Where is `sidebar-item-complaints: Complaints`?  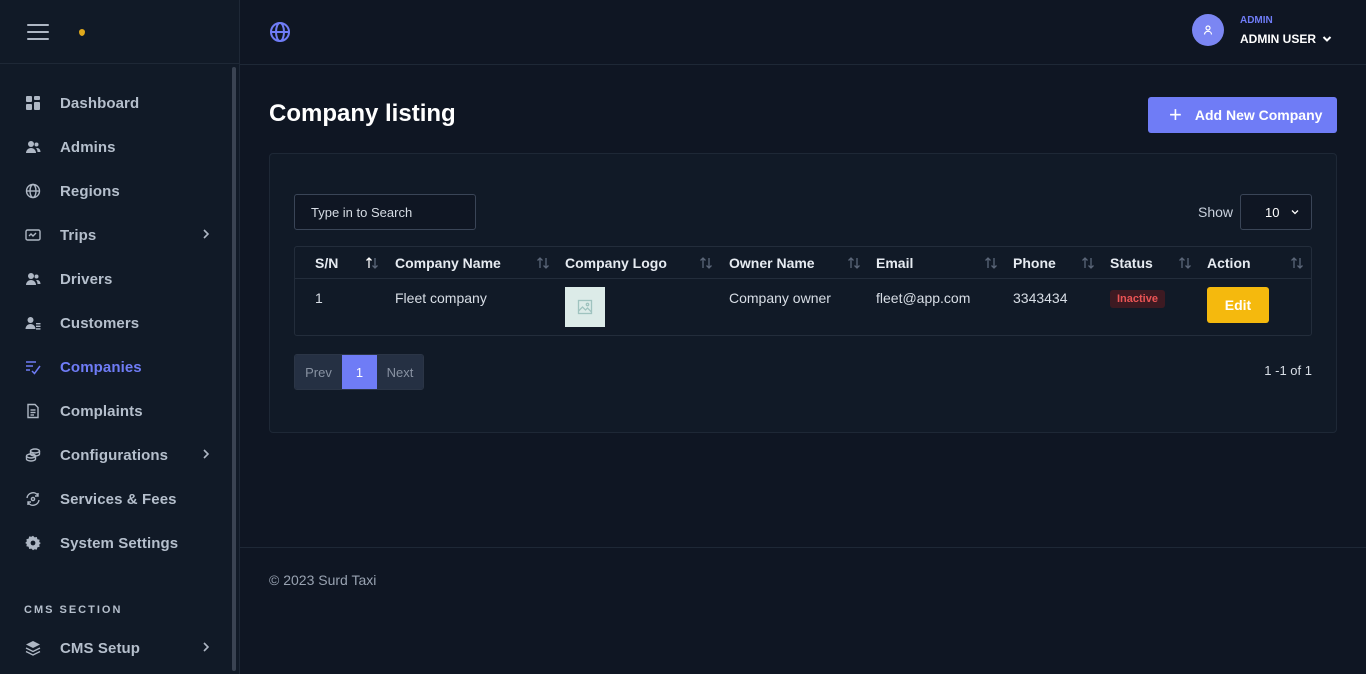 sidebar-item-complaints: Complaints is located at coordinates (118, 411).